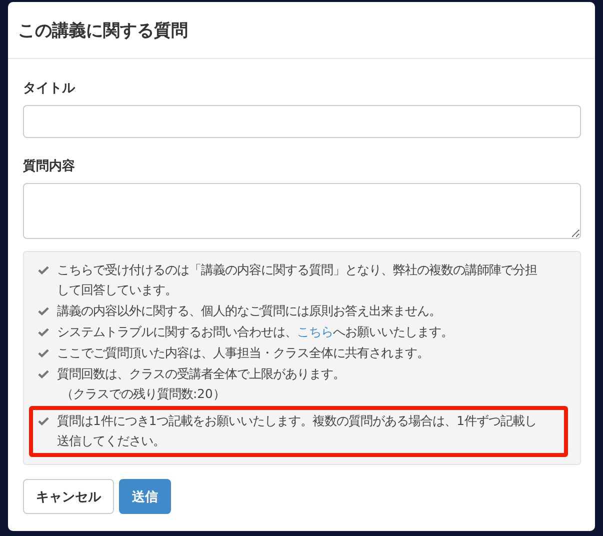 The height and width of the screenshot is (536, 603). What do you see at coordinates (49, 167) in the screenshot?
I see `field-label: 質問内容` at bounding box center [49, 167].